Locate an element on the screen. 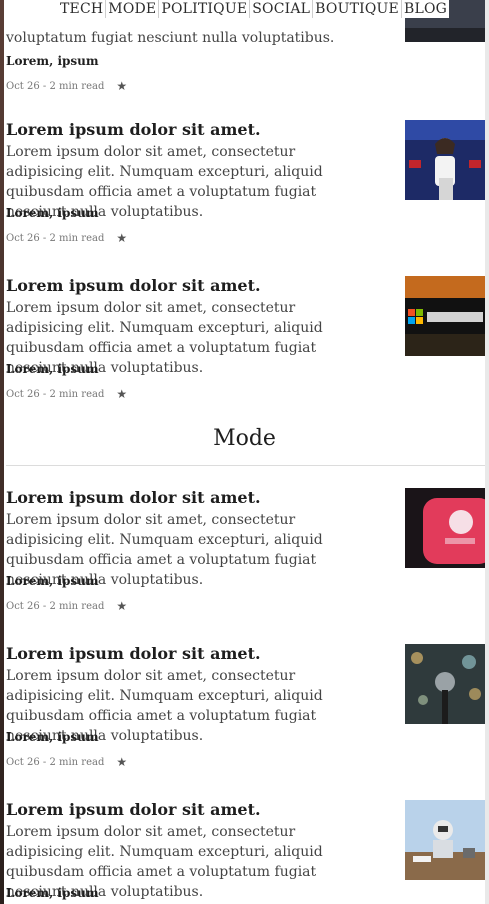 The image size is (489, 904). top-nav: TECH MODE POLITIQUE SOCIAL BOUTIQUE BLOG is located at coordinates (253, 9).